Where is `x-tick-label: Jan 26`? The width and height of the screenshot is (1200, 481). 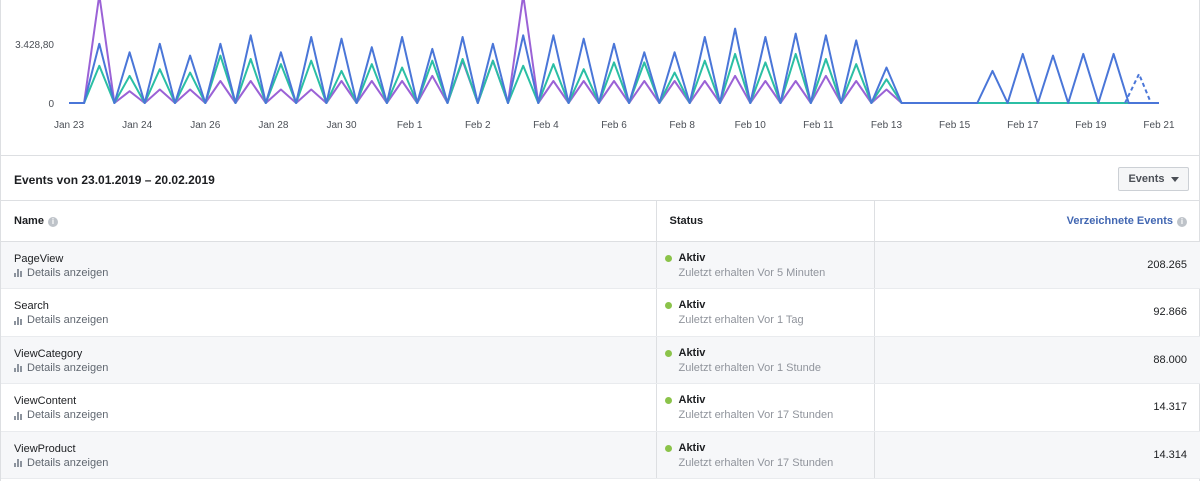 x-tick-label: Jan 26 is located at coordinates (205, 125).